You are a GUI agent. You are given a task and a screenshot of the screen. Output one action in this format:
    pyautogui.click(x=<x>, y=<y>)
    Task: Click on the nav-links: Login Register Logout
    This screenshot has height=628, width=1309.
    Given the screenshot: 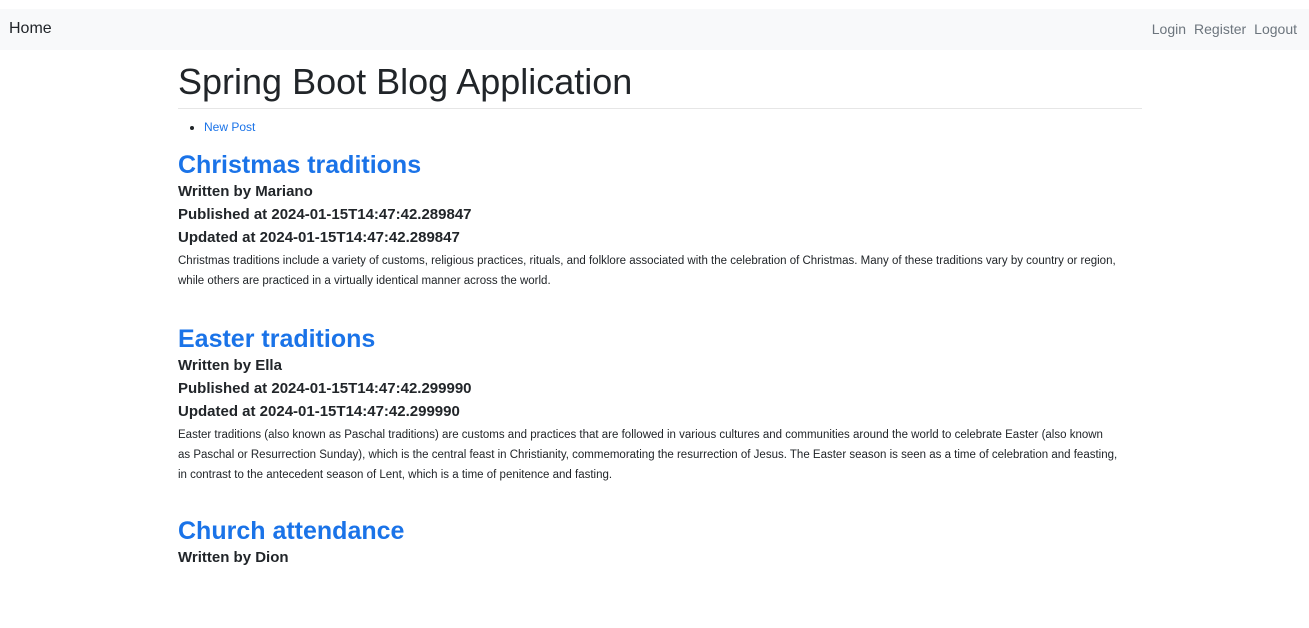 What is the action you would take?
    pyautogui.click(x=1224, y=29)
    